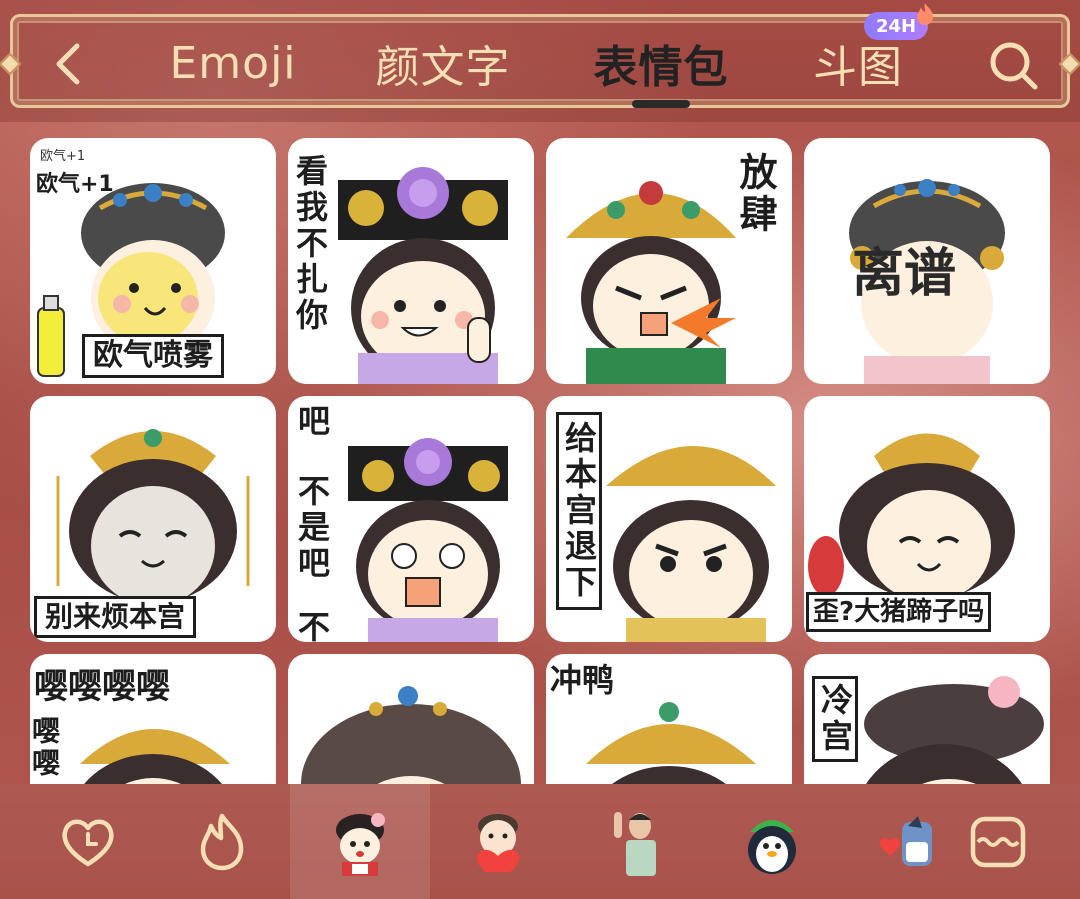 The image size is (1080, 899). What do you see at coordinates (661, 104) in the screenshot?
I see `active-tab-indicator` at bounding box center [661, 104].